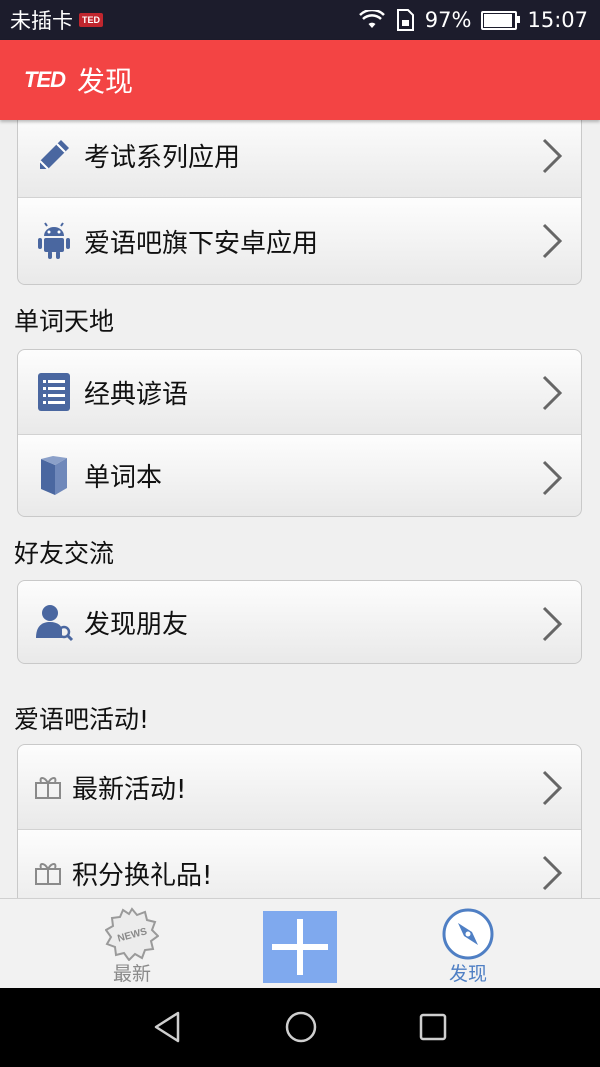 The height and width of the screenshot is (1067, 600). What do you see at coordinates (54, 155) in the screenshot?
I see `pencil-icon` at bounding box center [54, 155].